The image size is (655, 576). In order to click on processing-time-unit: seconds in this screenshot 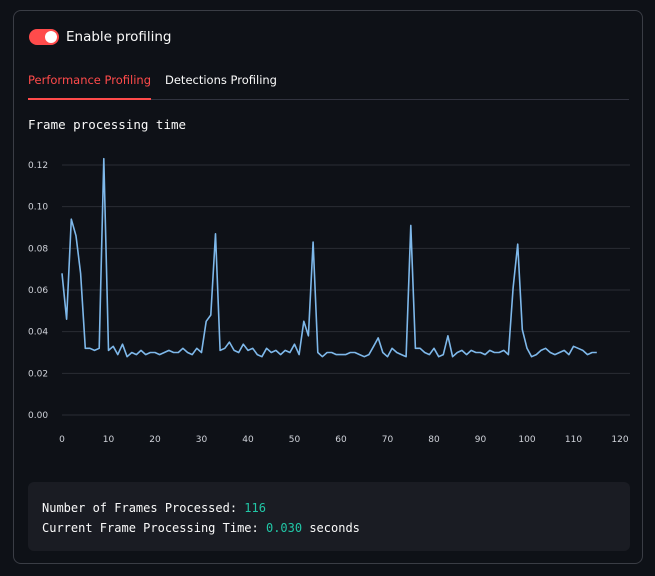, I will do `click(331, 528)`.